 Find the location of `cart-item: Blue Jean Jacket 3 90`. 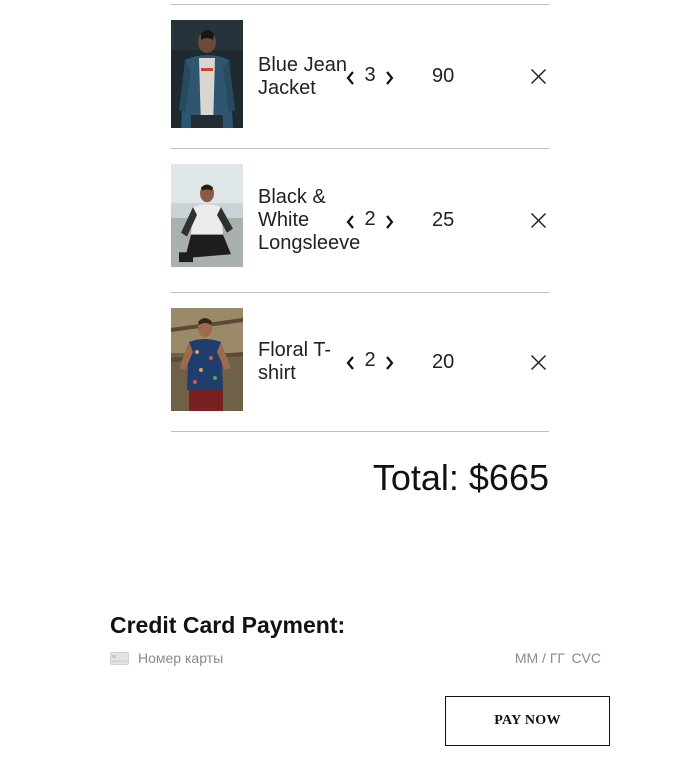

cart-item: Blue Jean Jacket 3 90 is located at coordinates (360, 76).